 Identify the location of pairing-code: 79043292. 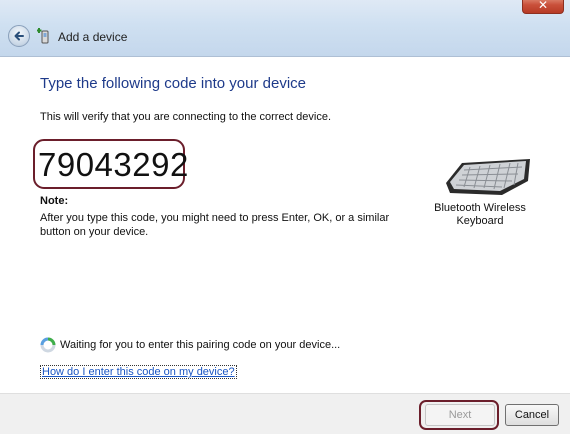
(113, 164).